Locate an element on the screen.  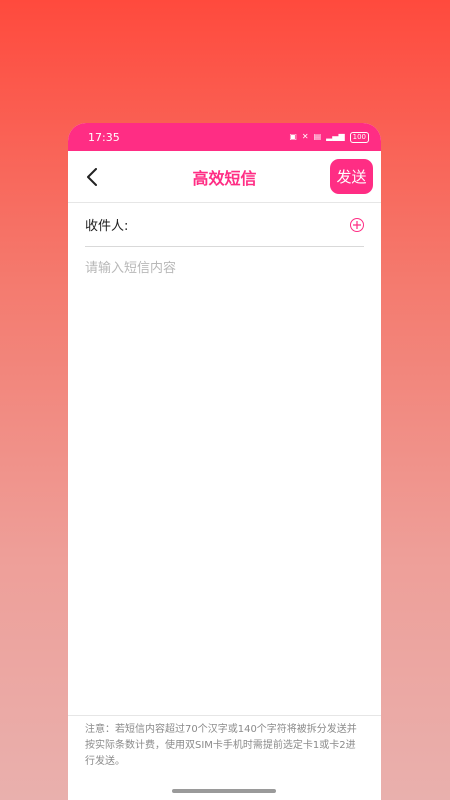
mute-icon: ✕ is located at coordinates (305, 136).